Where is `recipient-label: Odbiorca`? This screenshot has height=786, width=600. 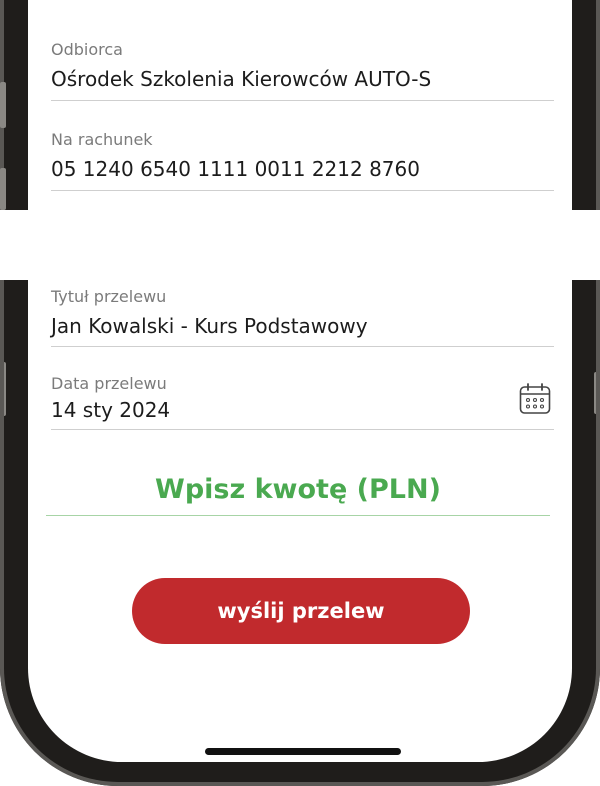 recipient-label: Odbiorca is located at coordinates (87, 49).